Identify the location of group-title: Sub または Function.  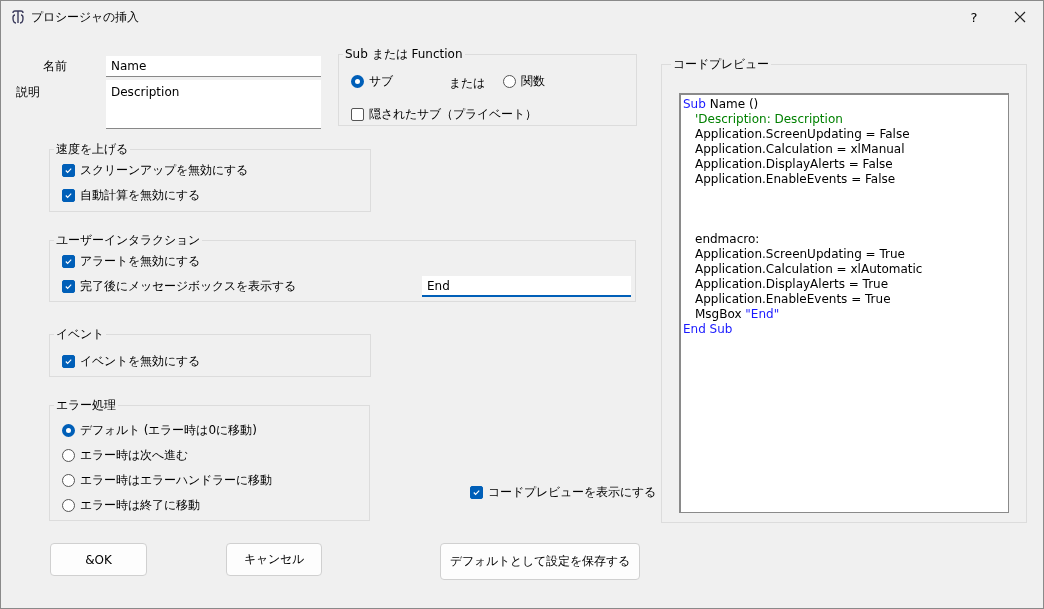
(404, 54).